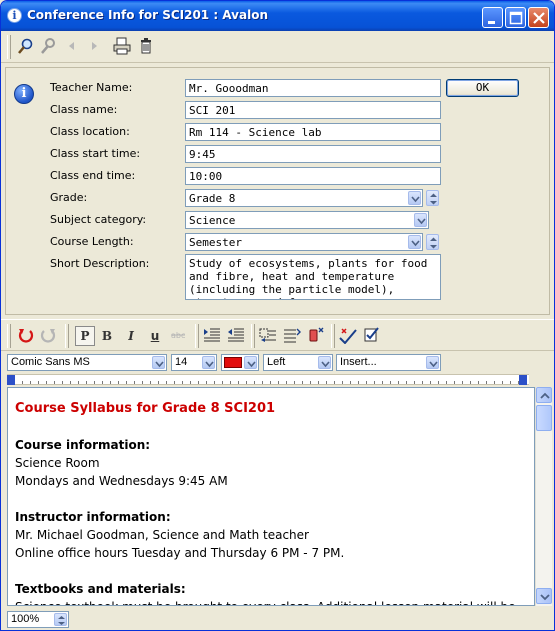 The width and height of the screenshot is (555, 631). I want to click on spin-arrows-icon, so click(433, 199).